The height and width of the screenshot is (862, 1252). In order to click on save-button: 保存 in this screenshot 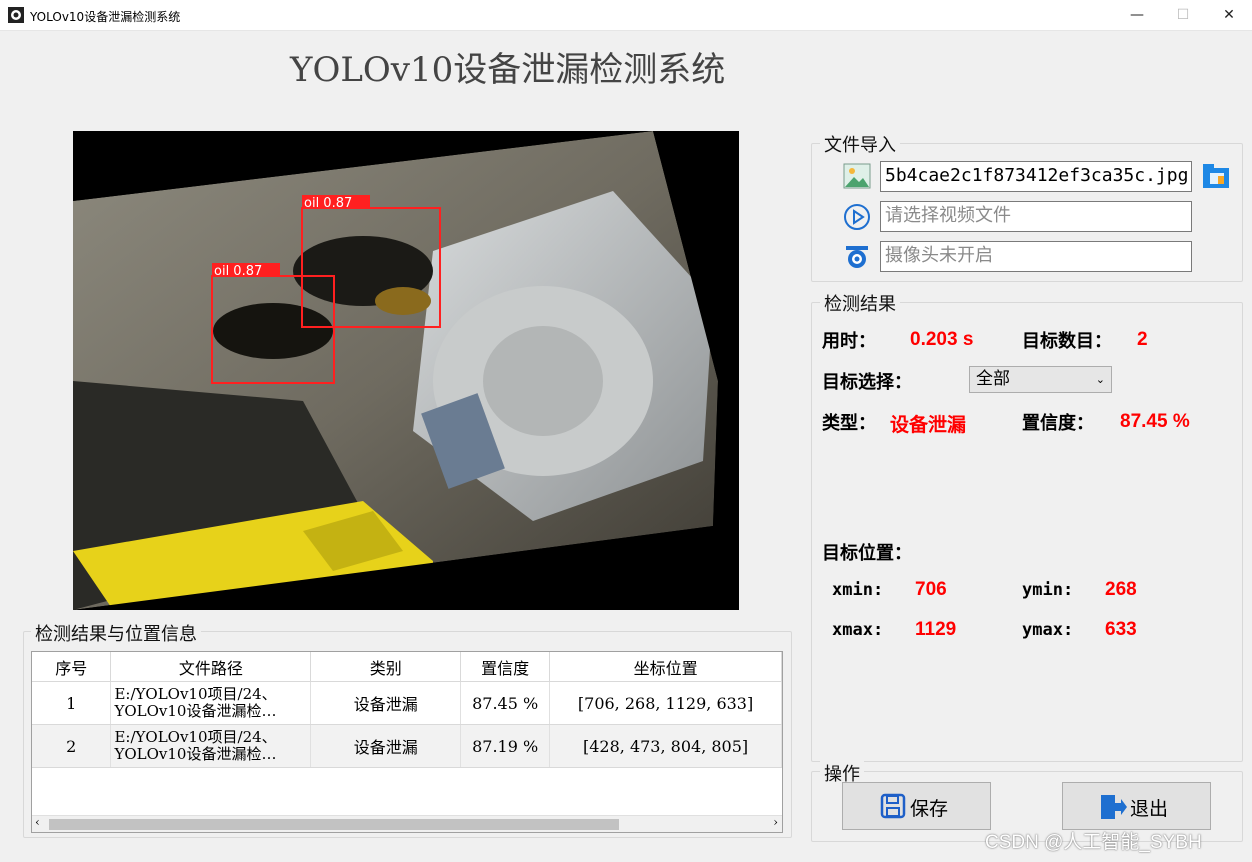, I will do `click(916, 806)`.